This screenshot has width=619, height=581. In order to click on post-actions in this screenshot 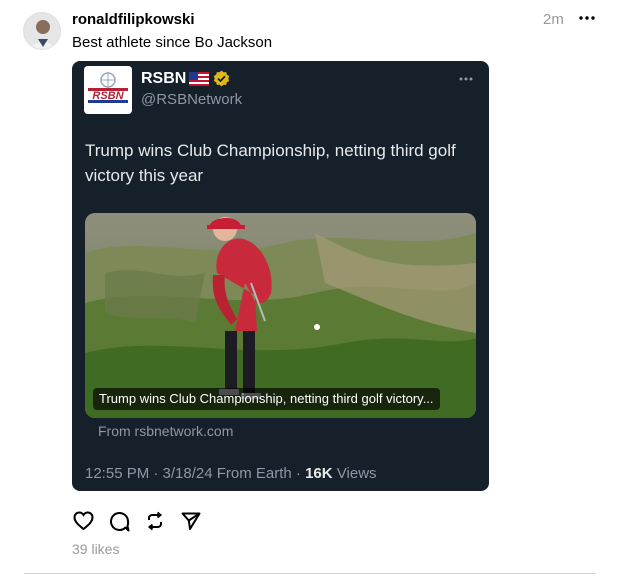, I will do `click(137, 521)`.